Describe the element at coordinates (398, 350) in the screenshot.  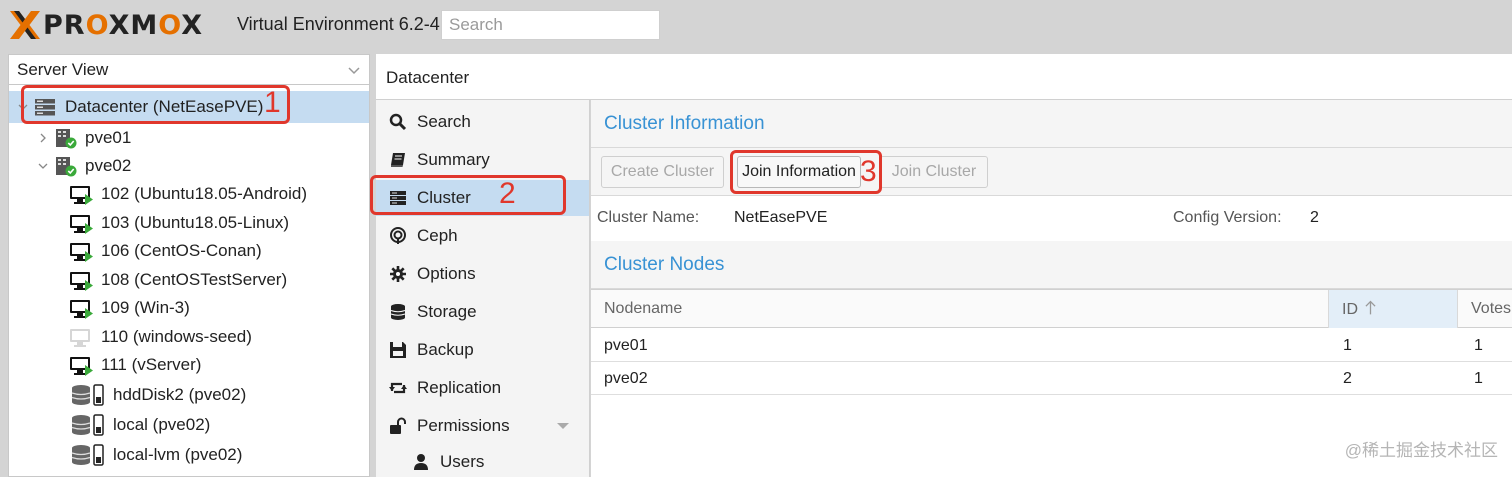
I see `floppy-icon` at that location.